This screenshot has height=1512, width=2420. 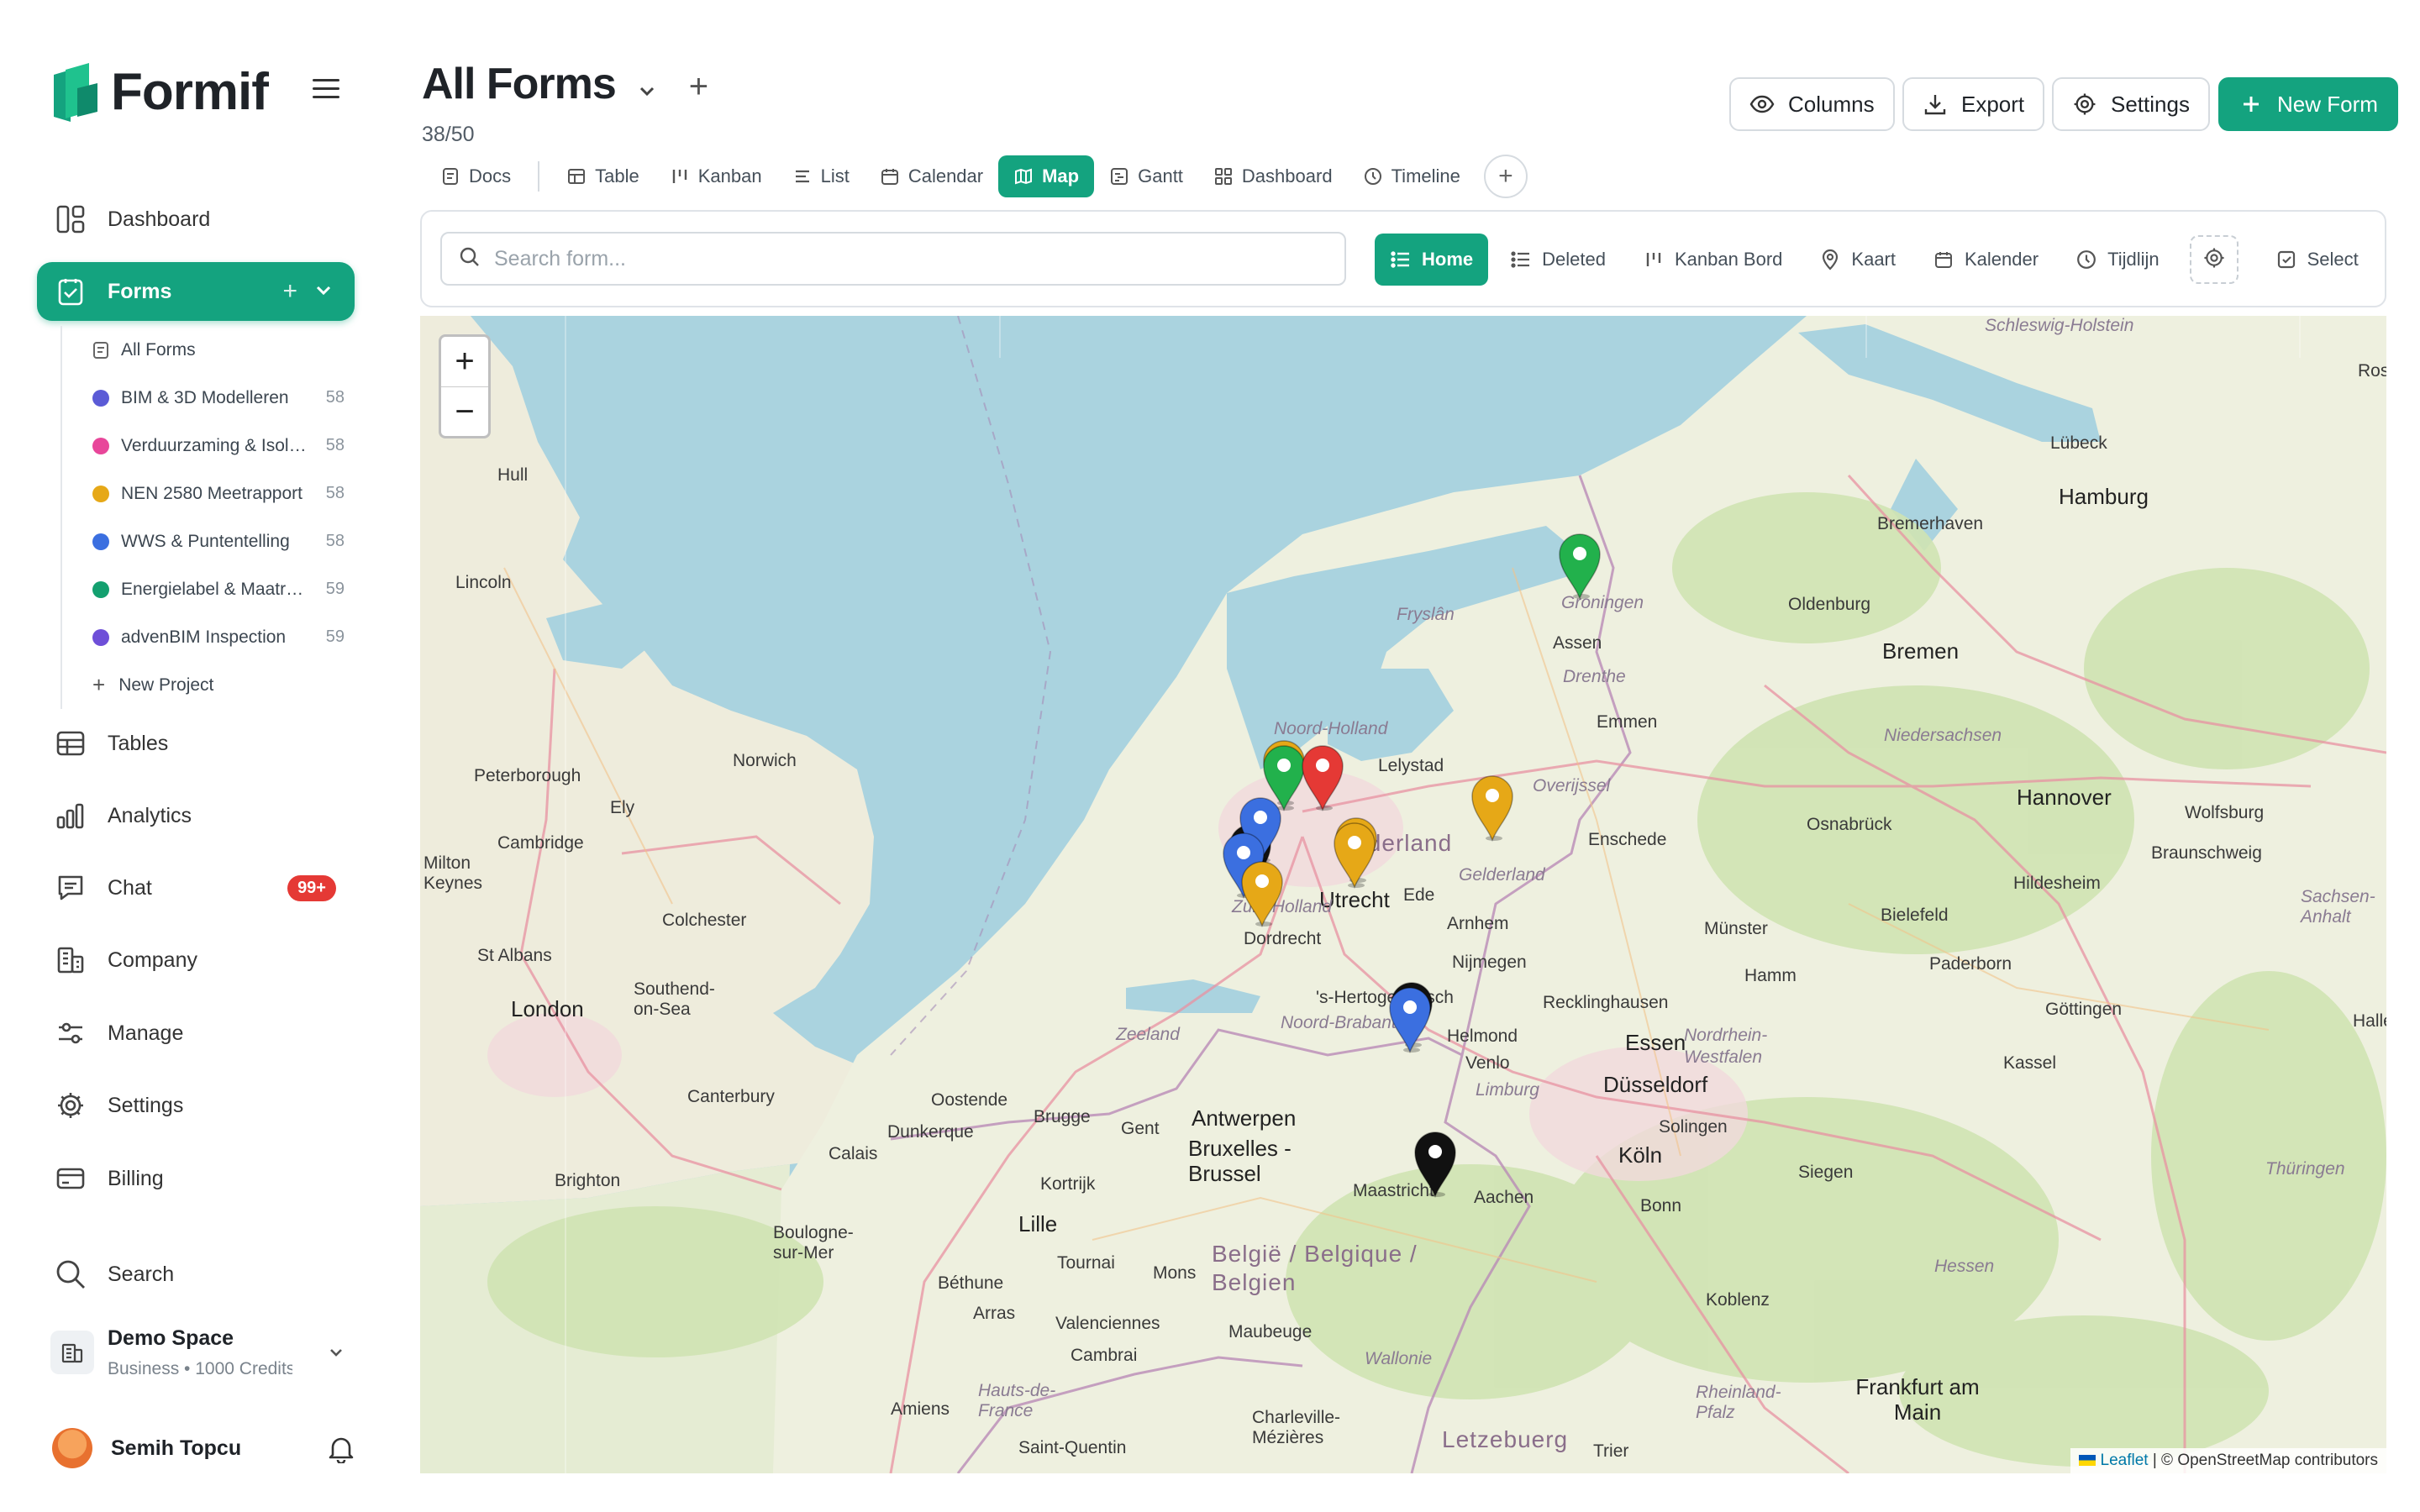 I want to click on list-icon, so click(x=1521, y=259).